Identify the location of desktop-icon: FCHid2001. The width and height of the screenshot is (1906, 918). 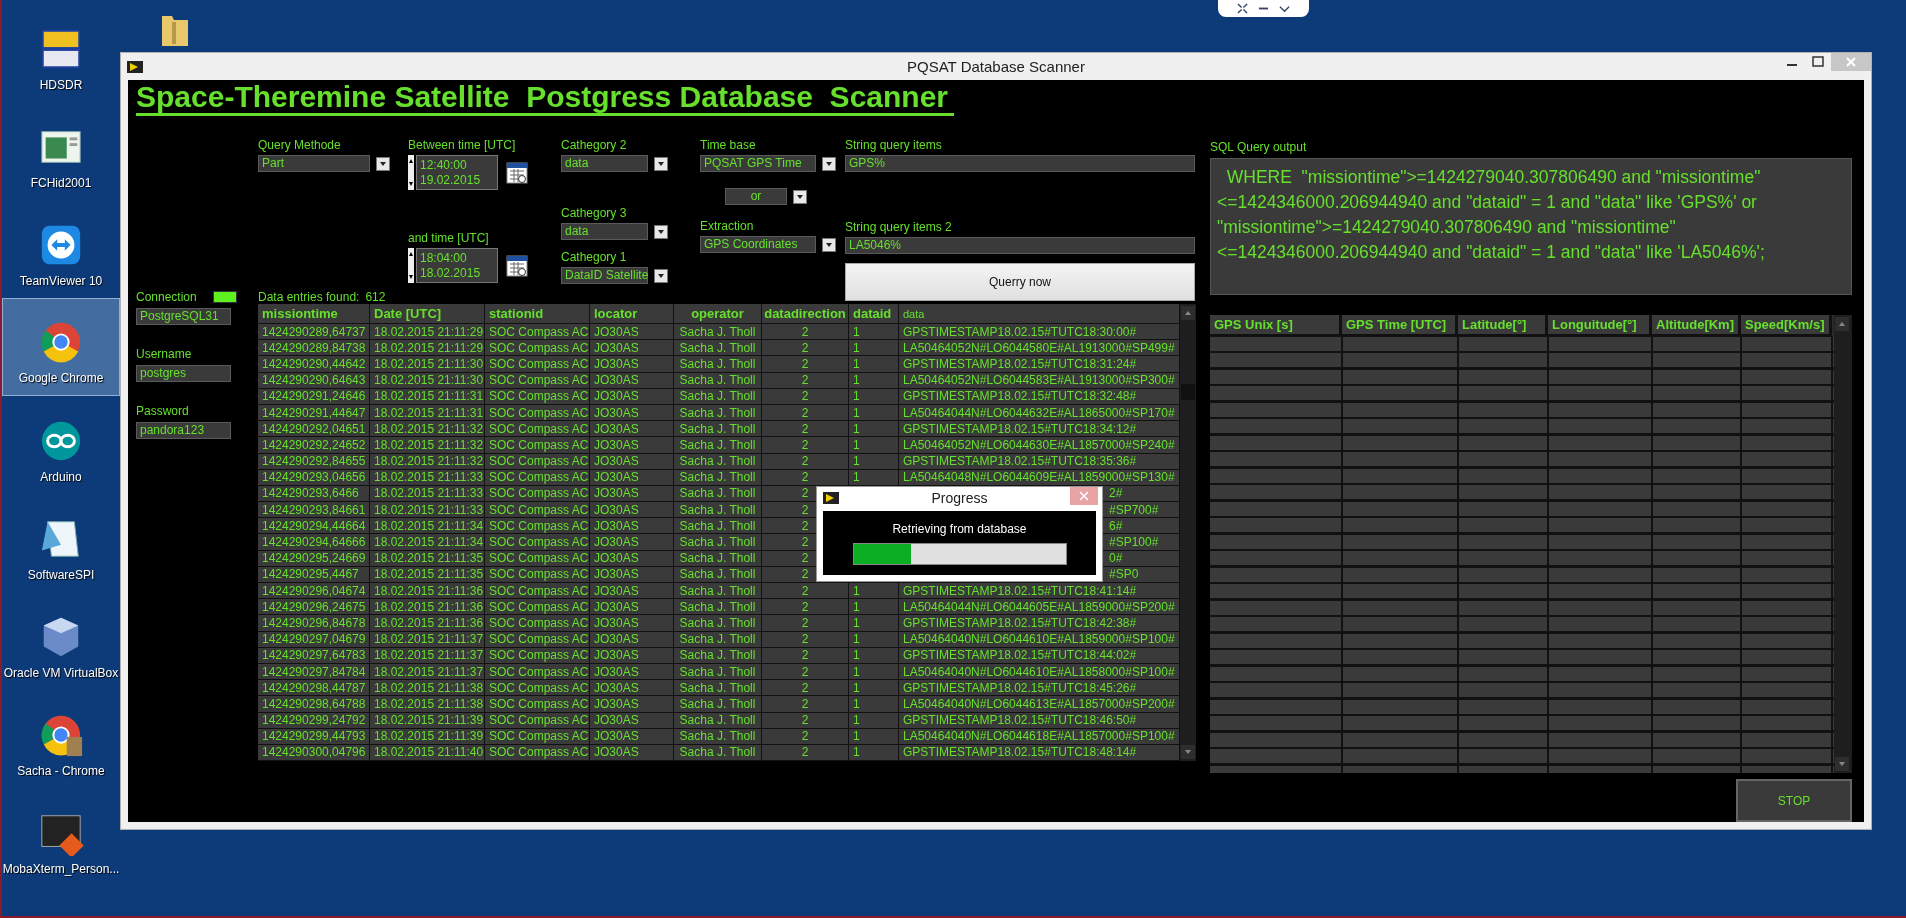
(61, 151).